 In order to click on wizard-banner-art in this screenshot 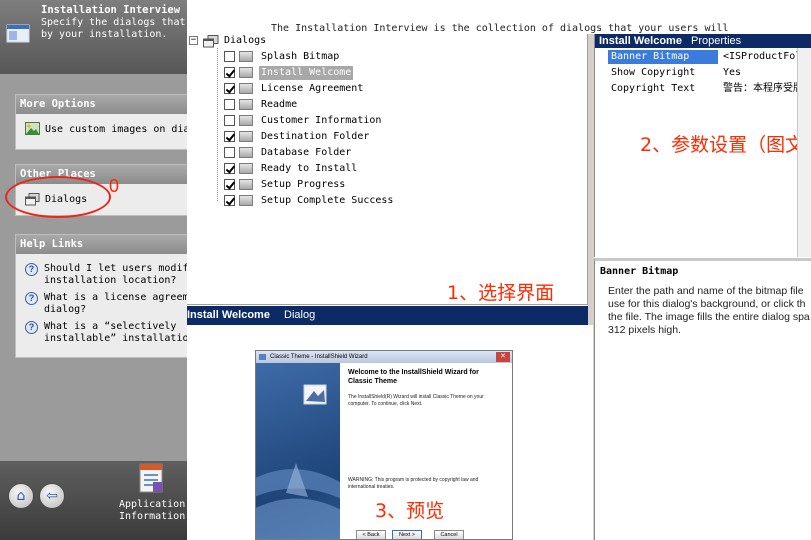, I will do `click(298, 461)`.